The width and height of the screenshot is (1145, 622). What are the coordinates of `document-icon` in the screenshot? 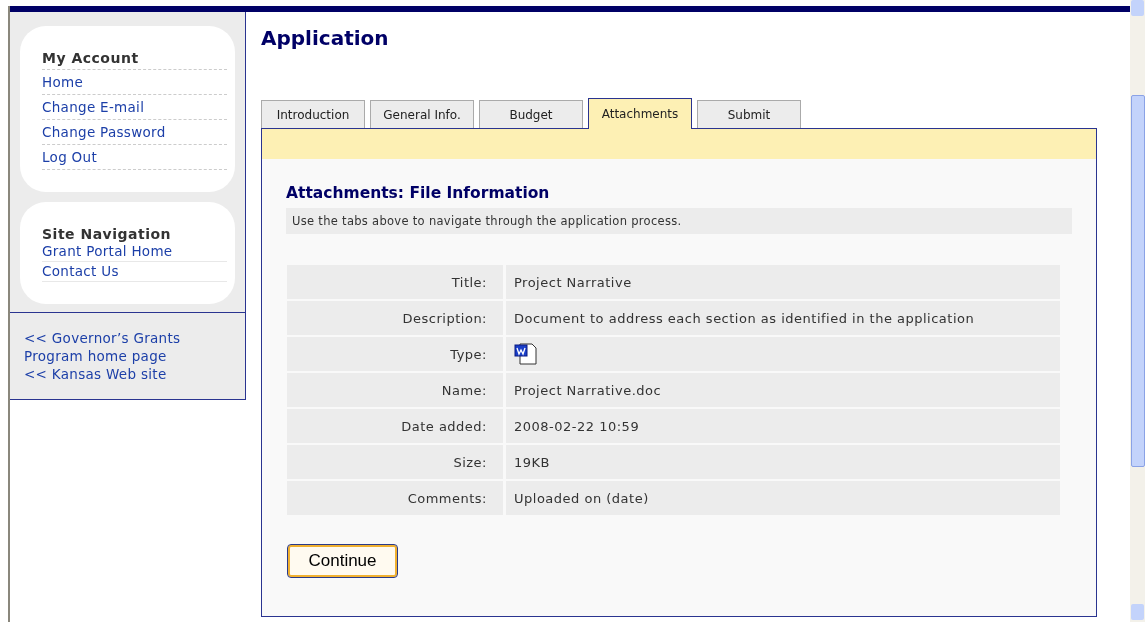 It's located at (526, 354).